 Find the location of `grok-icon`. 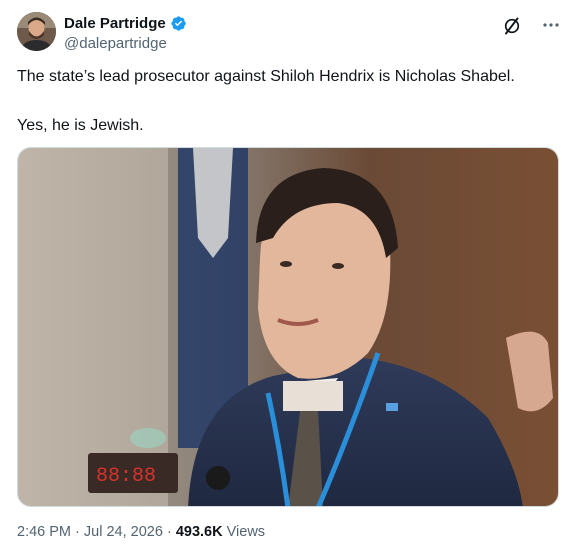

grok-icon is located at coordinates (512, 26).